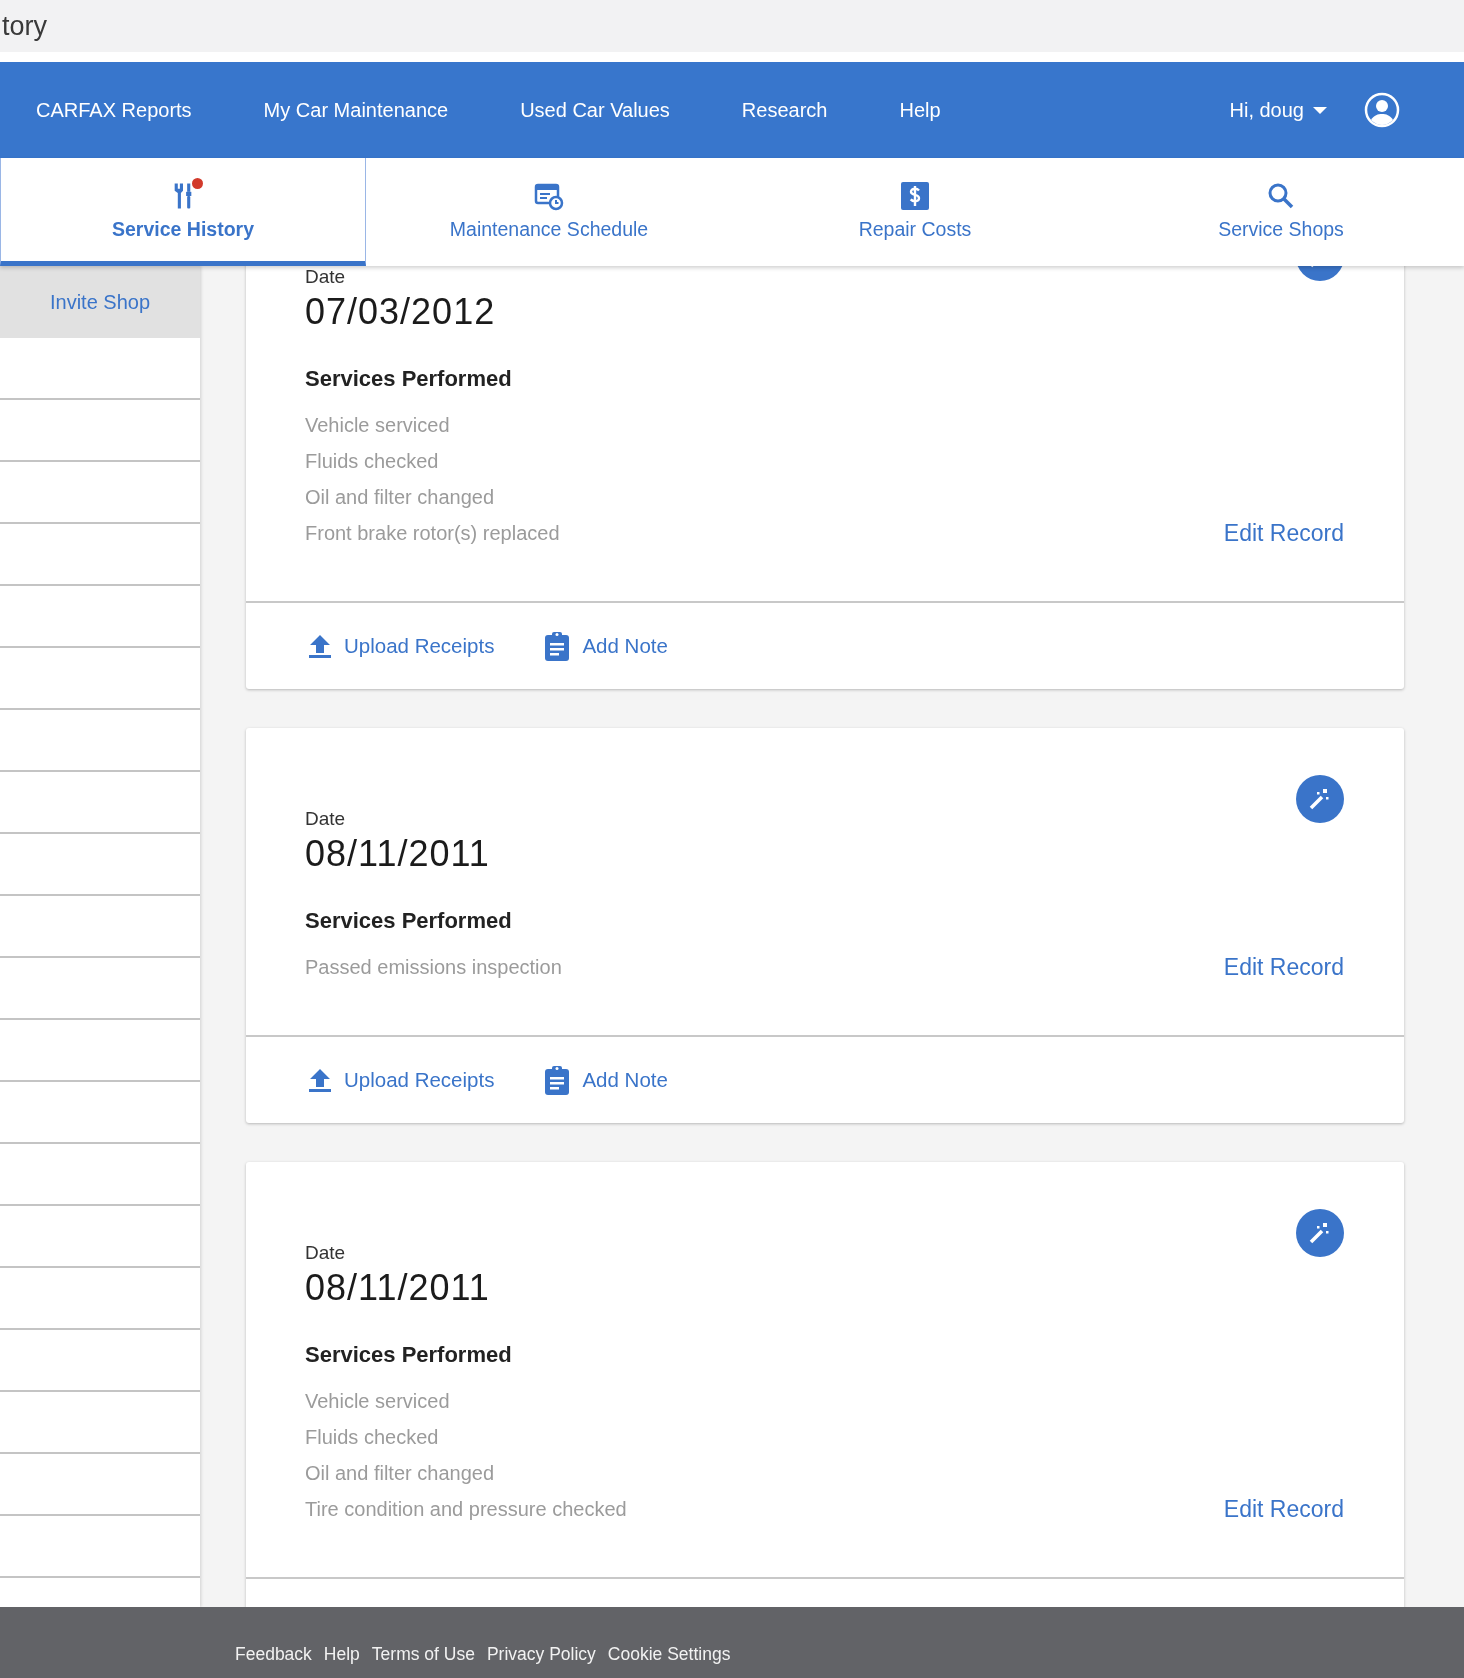 The width and height of the screenshot is (1464, 1678). What do you see at coordinates (114, 110) in the screenshot?
I see `nav-link: CARFAX Reports` at bounding box center [114, 110].